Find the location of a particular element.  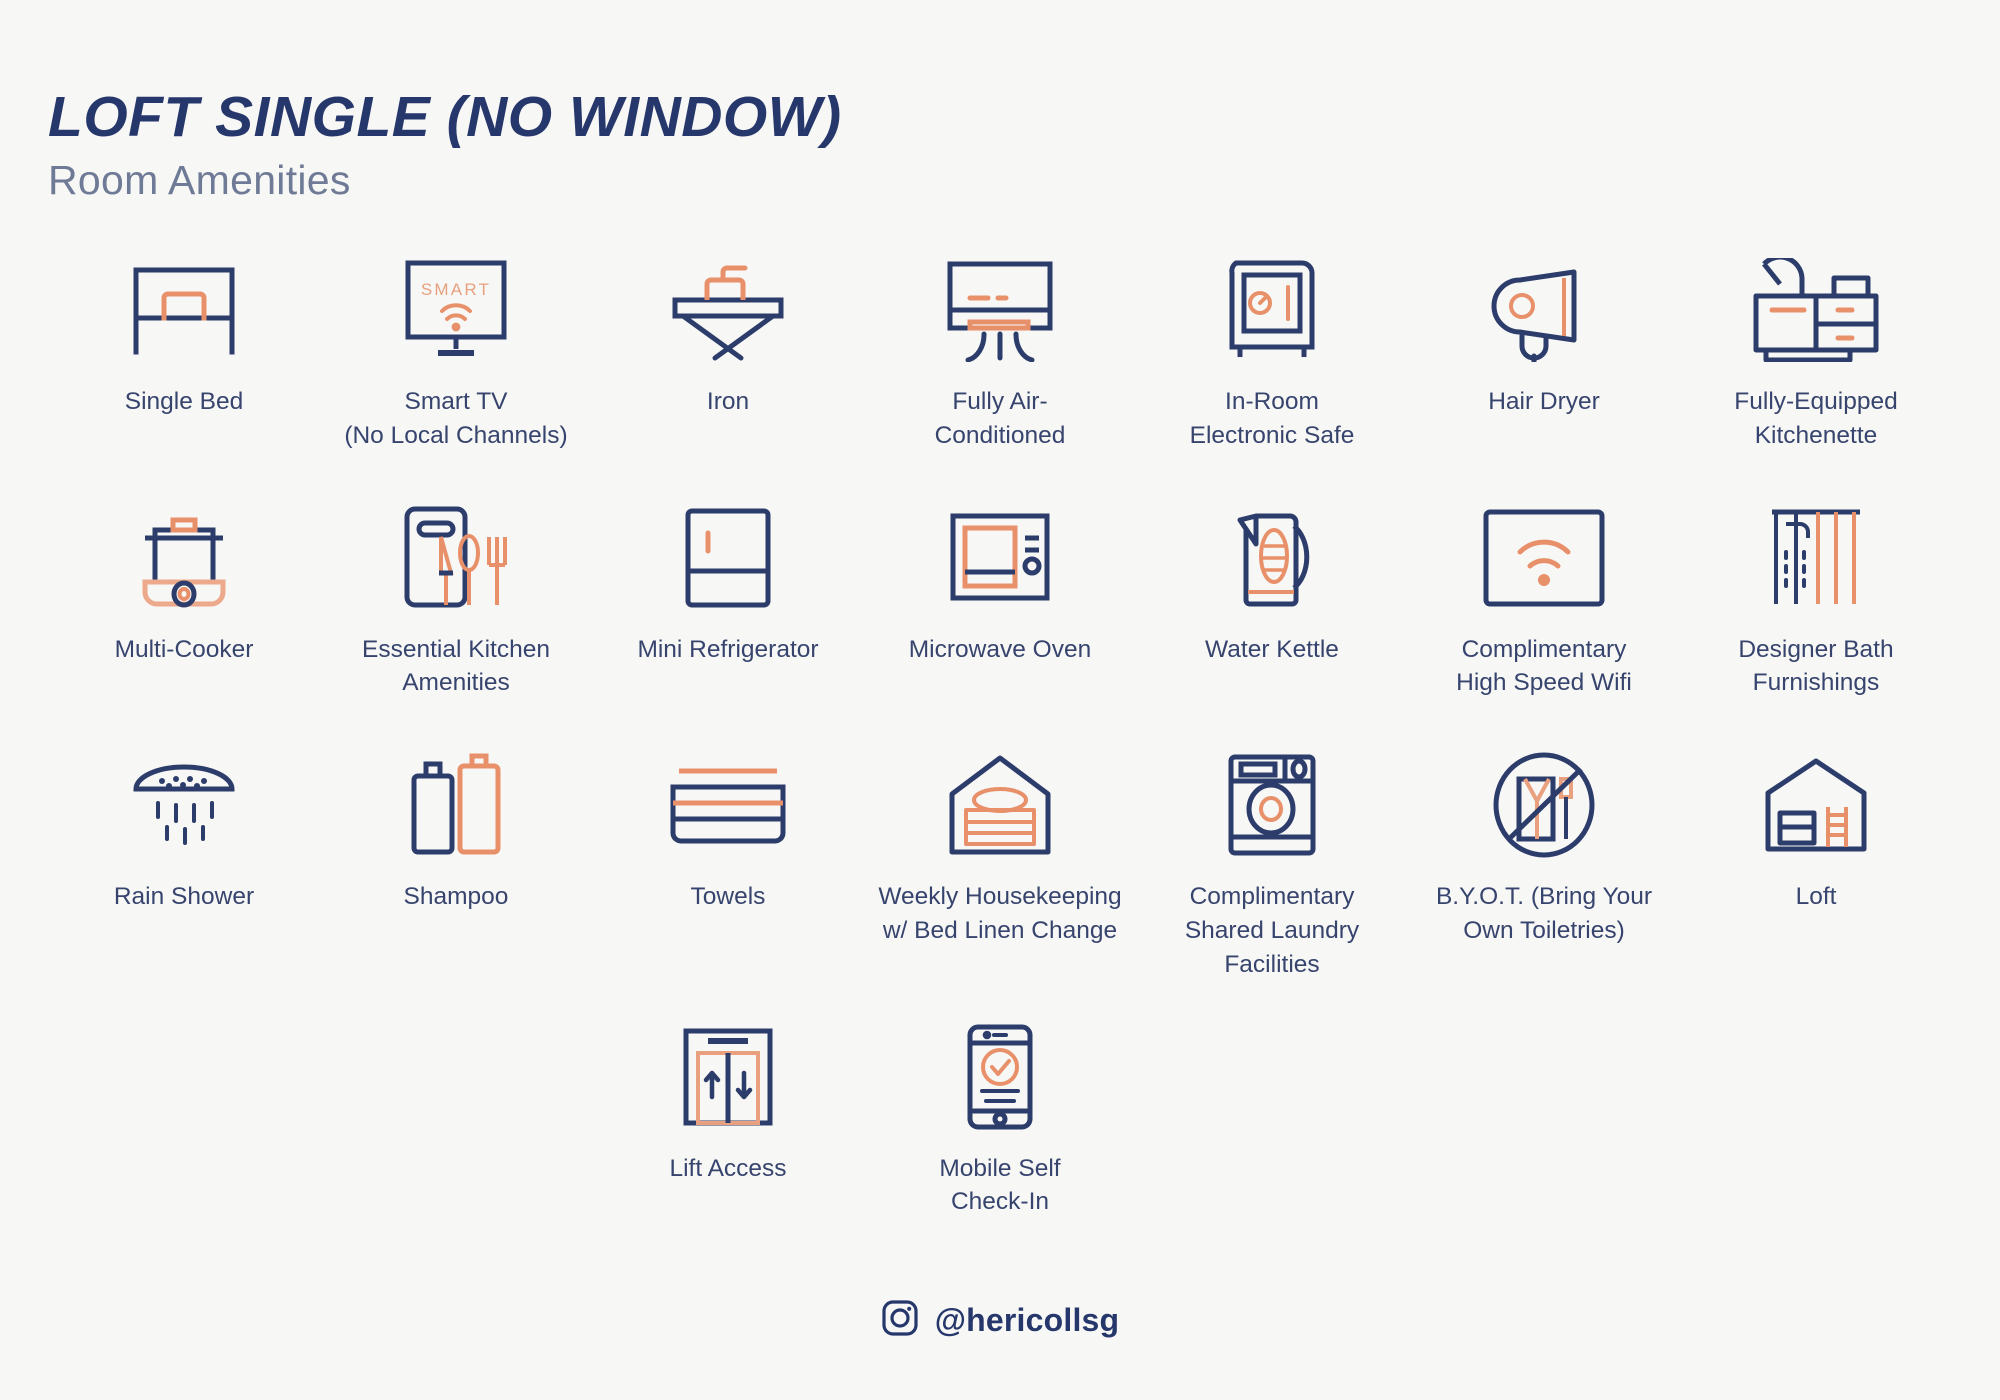

amenity-item: Hair Dryer is located at coordinates (1544, 352).